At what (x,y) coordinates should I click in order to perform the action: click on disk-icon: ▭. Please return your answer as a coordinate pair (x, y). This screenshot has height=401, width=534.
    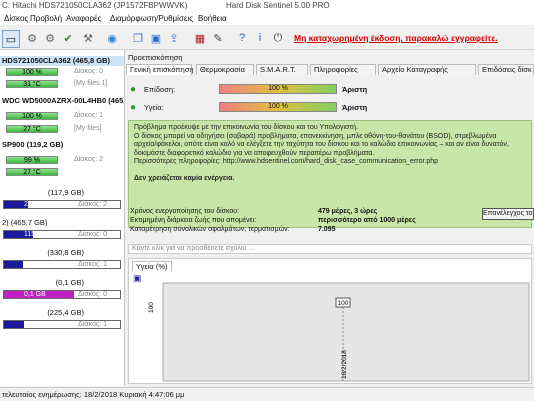
    Looking at the image, I should click on (11, 39).